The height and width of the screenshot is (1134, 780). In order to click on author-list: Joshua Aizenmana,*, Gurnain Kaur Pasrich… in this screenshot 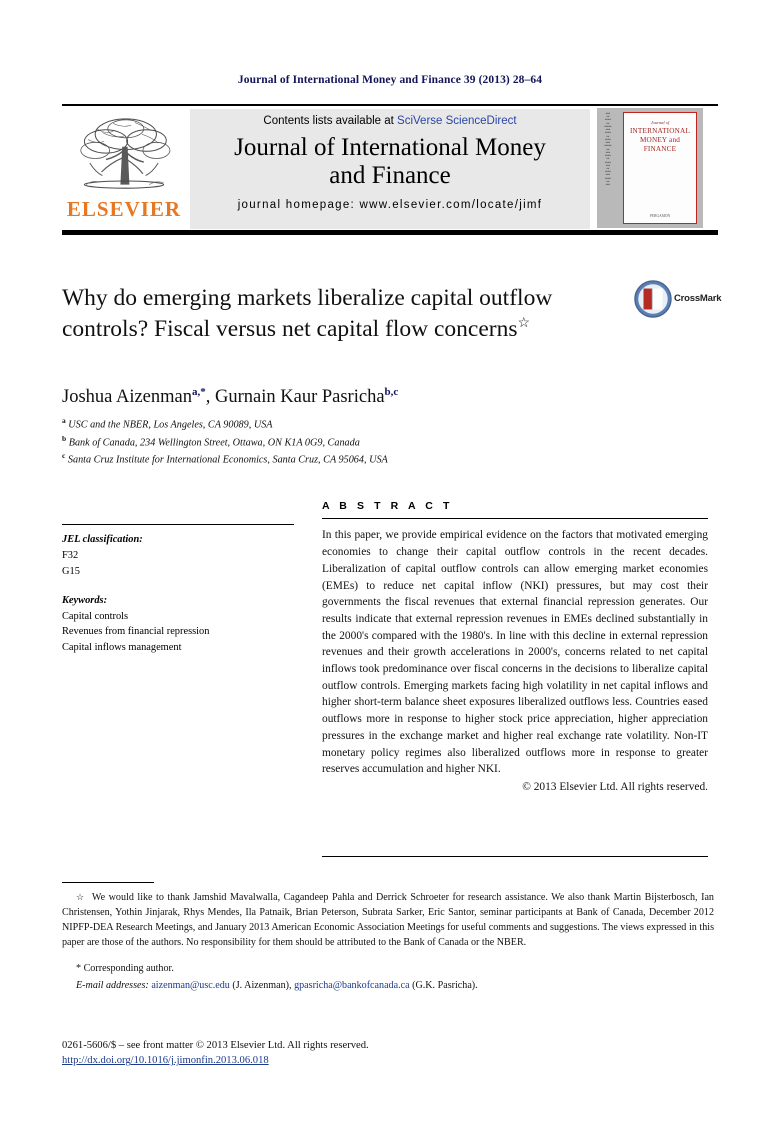, I will do `click(230, 397)`.